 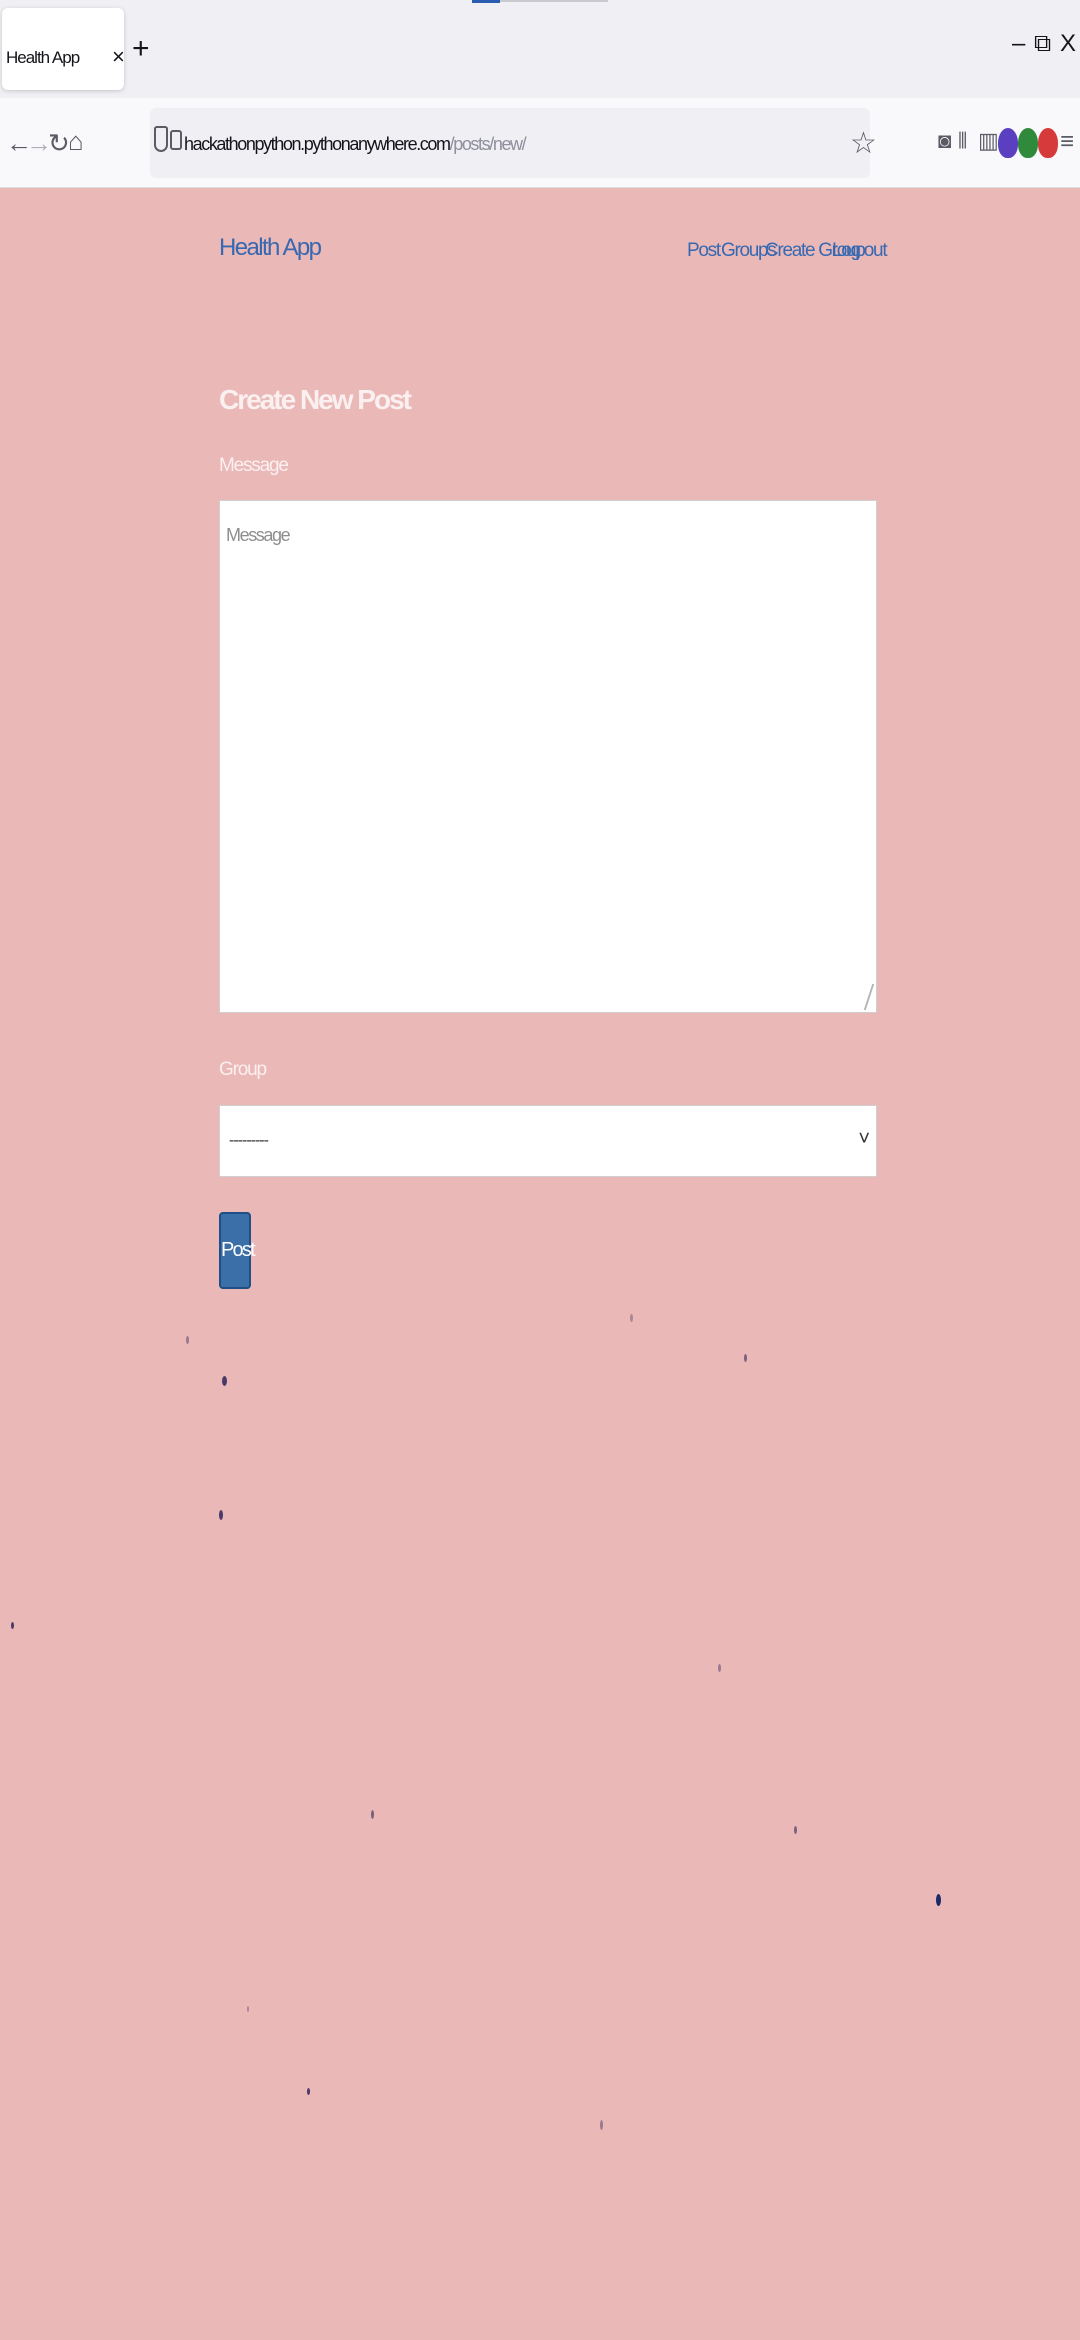 I want to click on lock-icon, so click(x=176, y=140).